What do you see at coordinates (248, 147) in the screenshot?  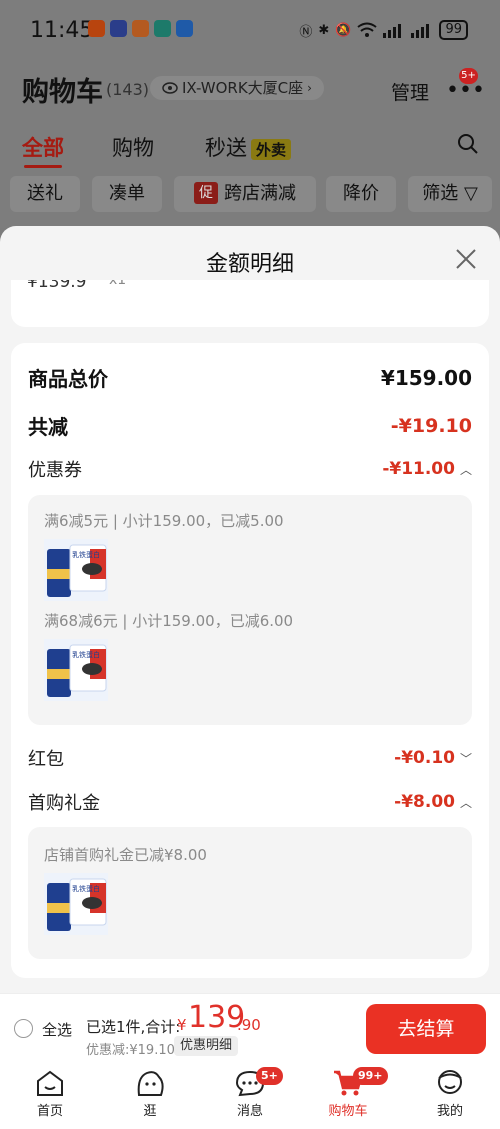 I see `tab-delivery: 秒送 外卖` at bounding box center [248, 147].